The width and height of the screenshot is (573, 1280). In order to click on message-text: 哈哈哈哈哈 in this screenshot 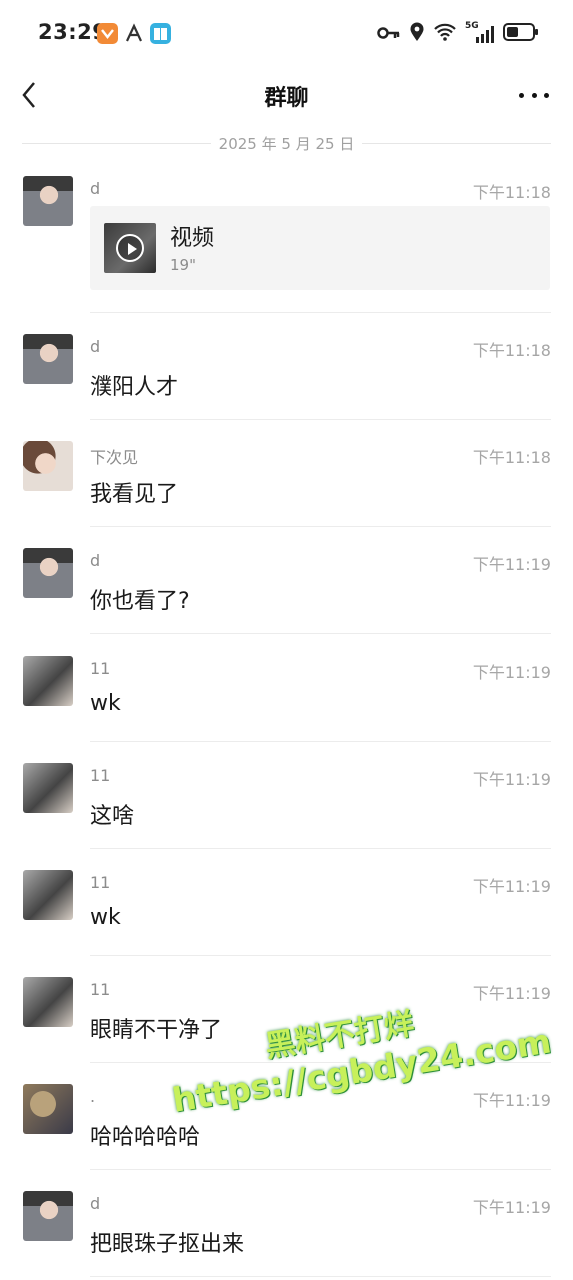, I will do `click(145, 1135)`.